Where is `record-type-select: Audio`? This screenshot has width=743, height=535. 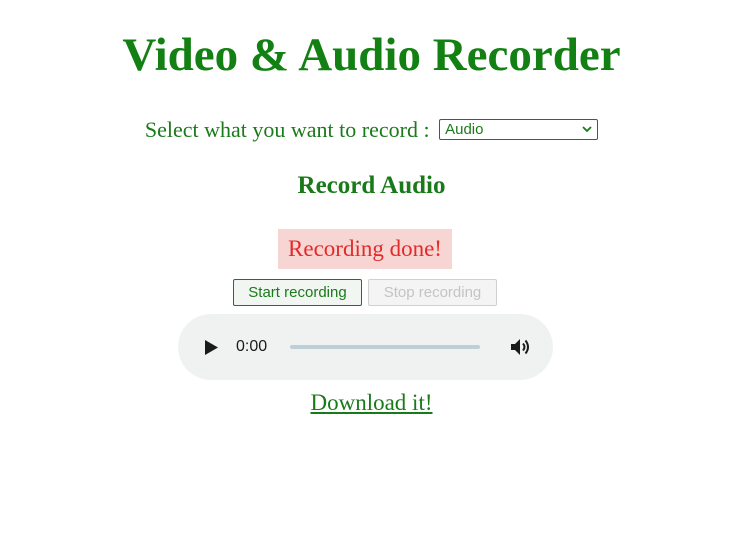 record-type-select: Audio is located at coordinates (519, 130).